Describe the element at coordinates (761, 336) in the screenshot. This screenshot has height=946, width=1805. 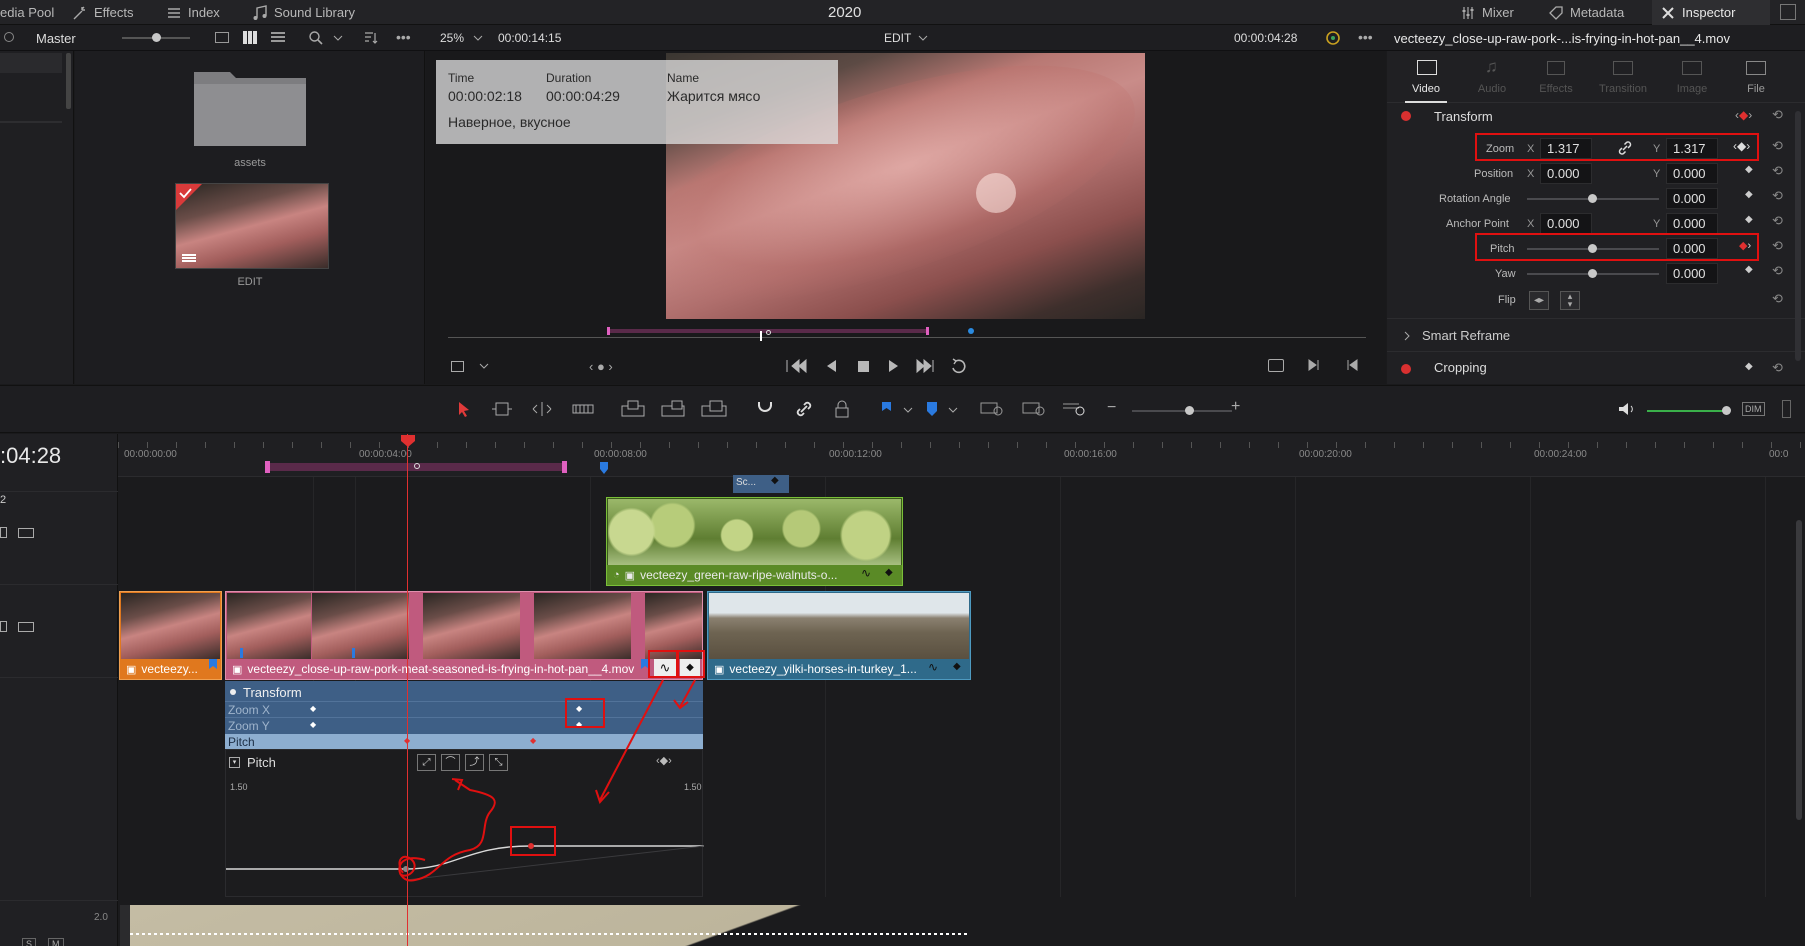
I see `viewer-playhead` at that location.